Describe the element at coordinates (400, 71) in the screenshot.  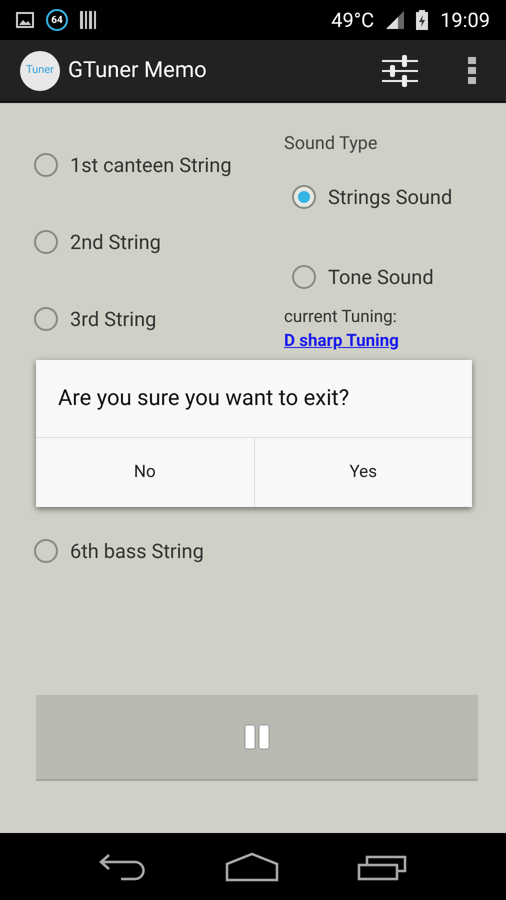
I see `settings-sliders-icon` at that location.